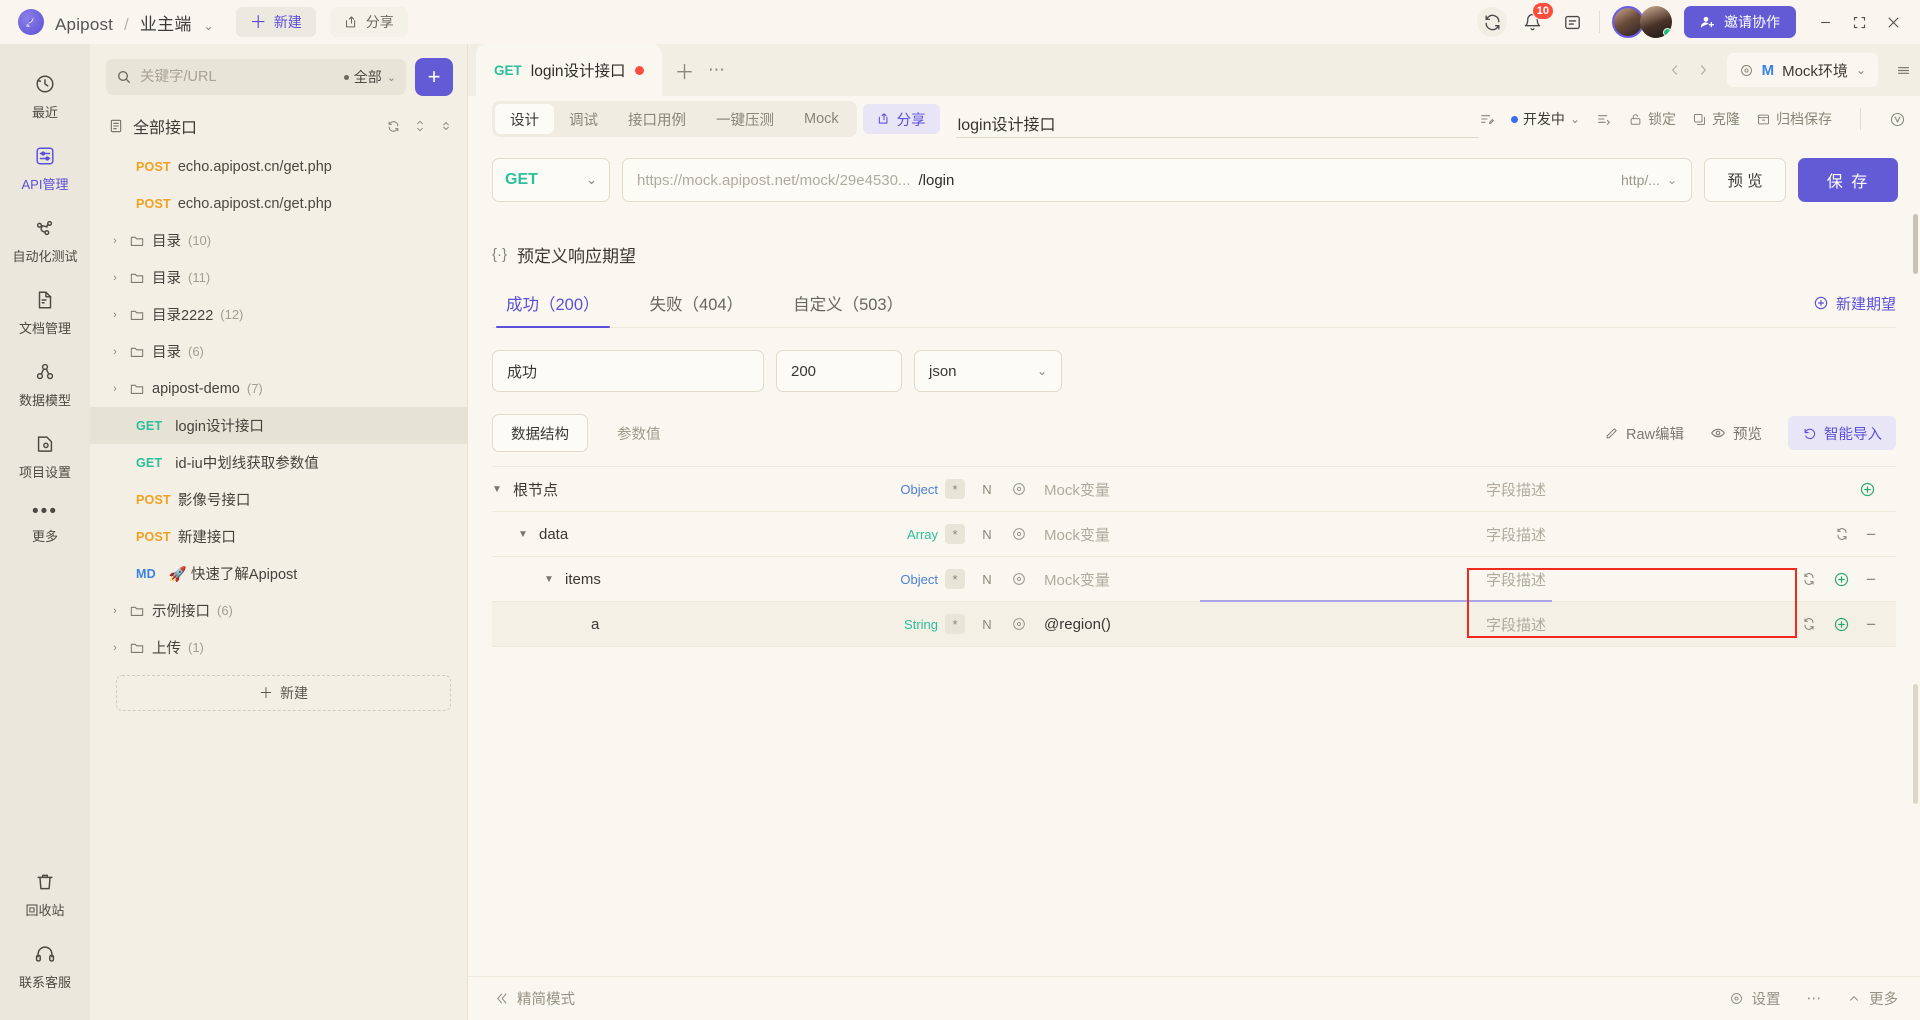  Describe the element at coordinates (208, 26) in the screenshot. I see `chevron-down-icon: ⌄` at that location.